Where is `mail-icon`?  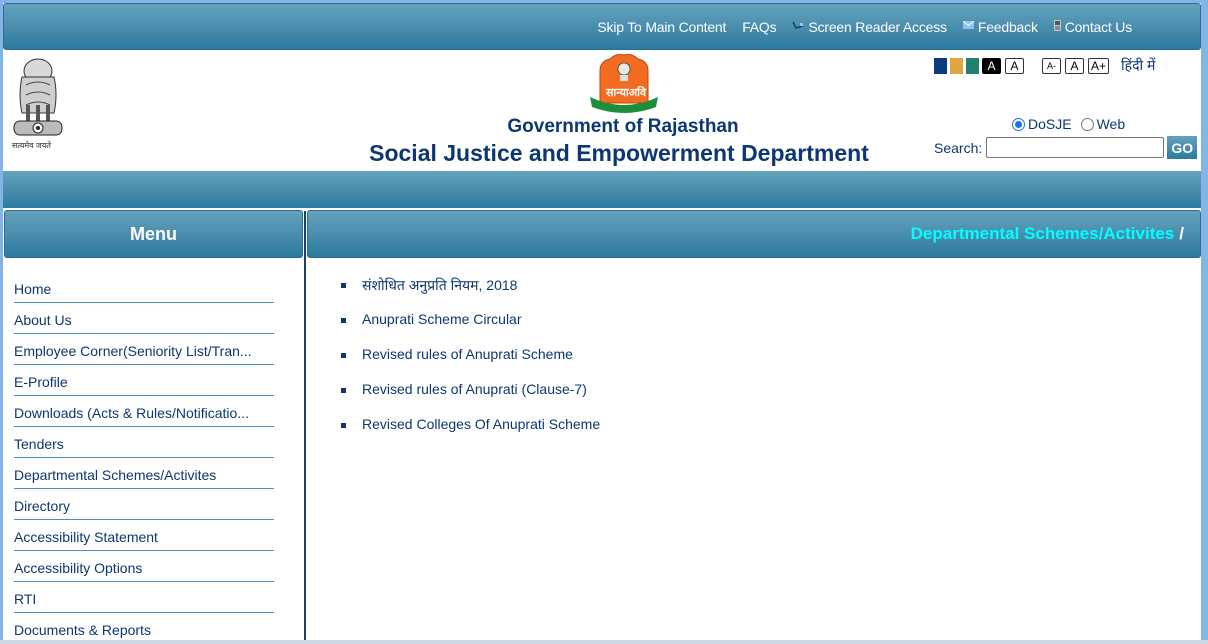
mail-icon is located at coordinates (968, 26).